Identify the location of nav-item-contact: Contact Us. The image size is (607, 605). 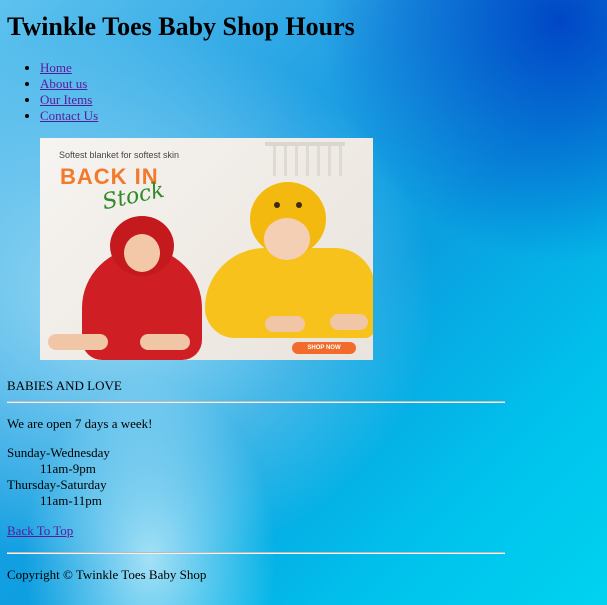
(69, 116).